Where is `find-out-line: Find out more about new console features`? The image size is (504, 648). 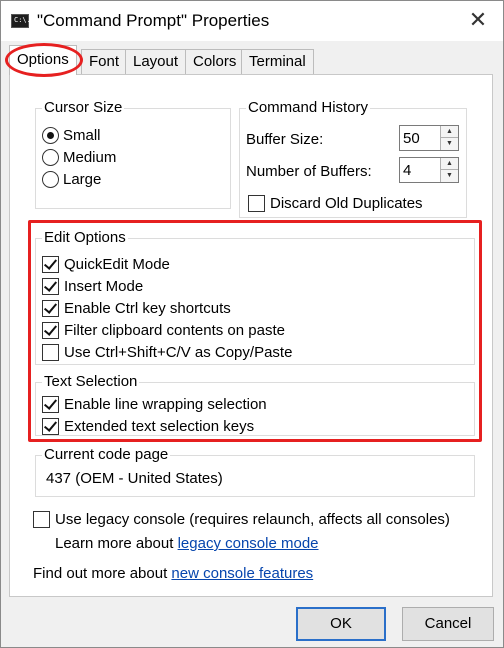
find-out-line: Find out more about new console features is located at coordinates (173, 573).